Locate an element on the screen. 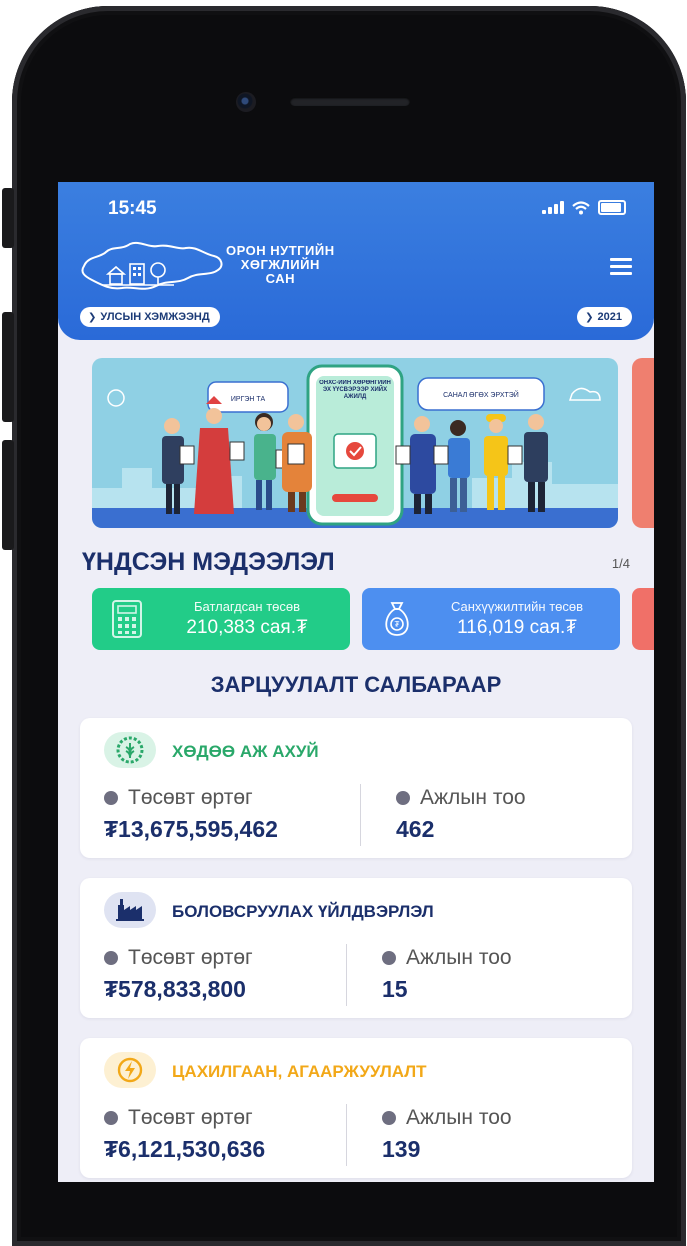 This screenshot has width=687, height=1246. approved-budget-card: Батлагдсан төсөв 210,383 сая.₮ is located at coordinates (221, 619).